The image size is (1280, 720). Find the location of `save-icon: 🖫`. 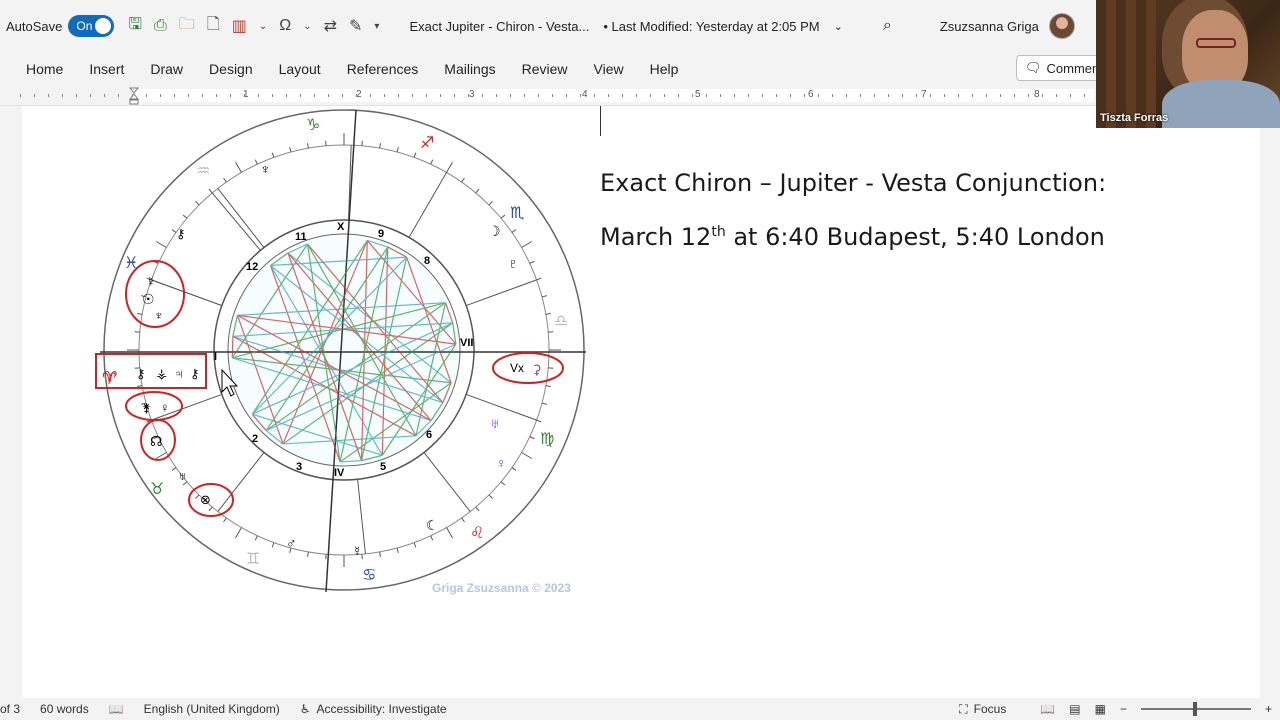

save-icon: 🖫 is located at coordinates (135, 26).